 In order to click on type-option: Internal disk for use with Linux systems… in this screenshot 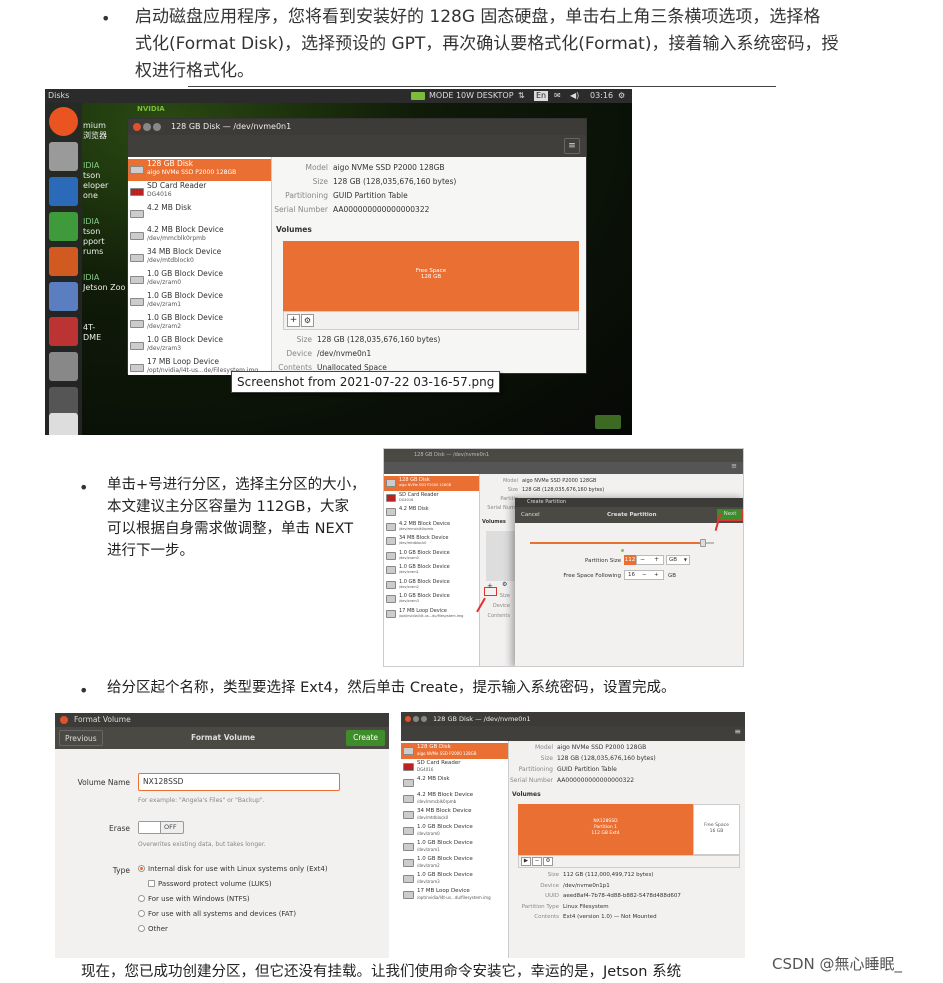, I will do `click(233, 869)`.